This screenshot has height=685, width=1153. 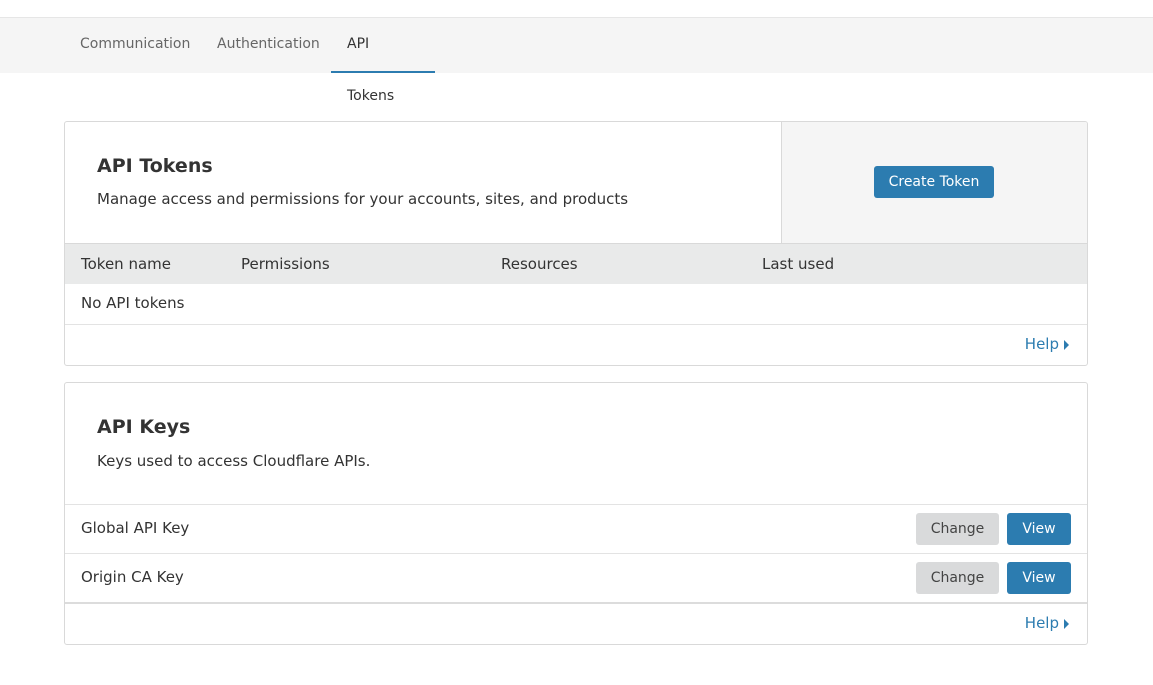 I want to click on tab-authentication: Authentication, so click(x=268, y=45).